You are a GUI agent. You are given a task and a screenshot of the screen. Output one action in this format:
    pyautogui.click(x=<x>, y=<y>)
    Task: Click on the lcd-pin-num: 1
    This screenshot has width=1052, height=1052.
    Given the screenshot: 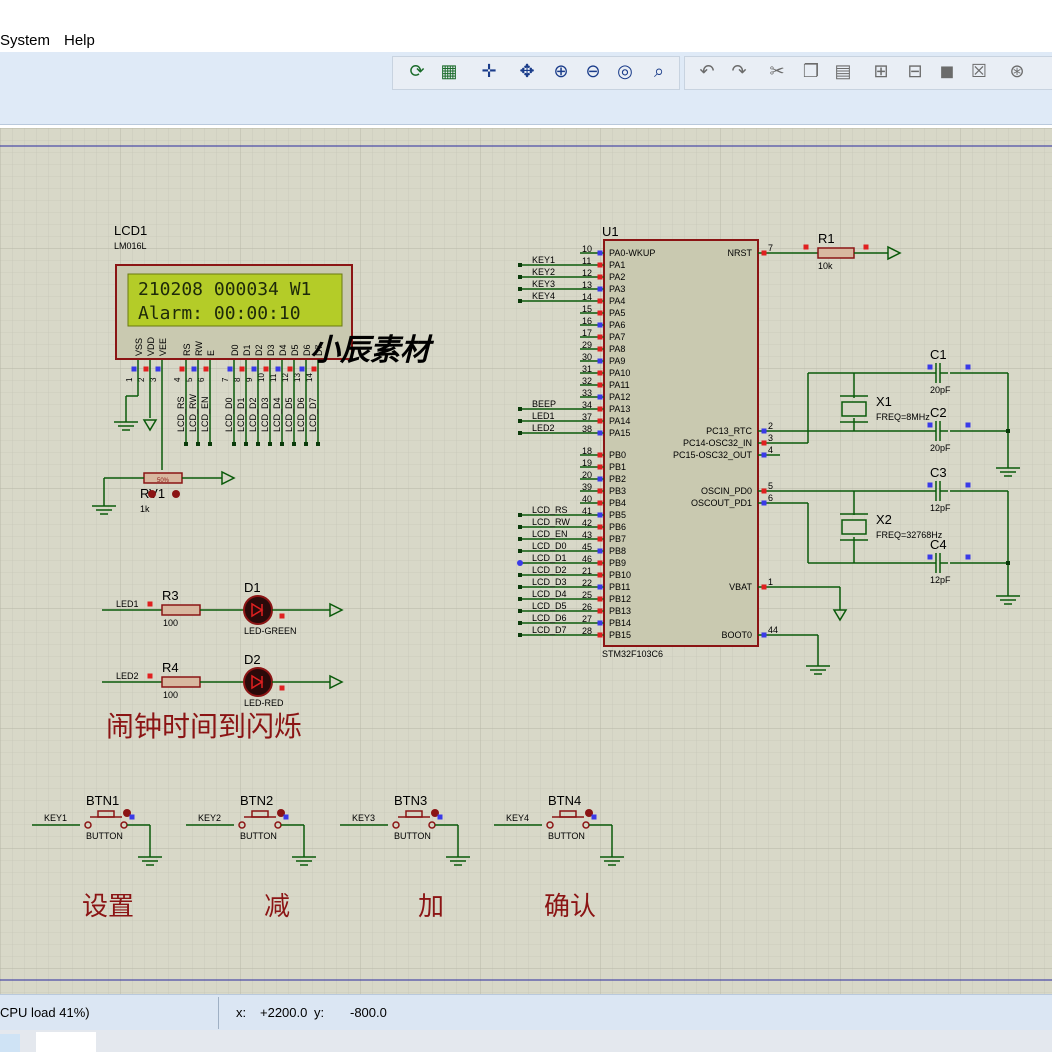 What is the action you would take?
    pyautogui.click(x=129, y=379)
    